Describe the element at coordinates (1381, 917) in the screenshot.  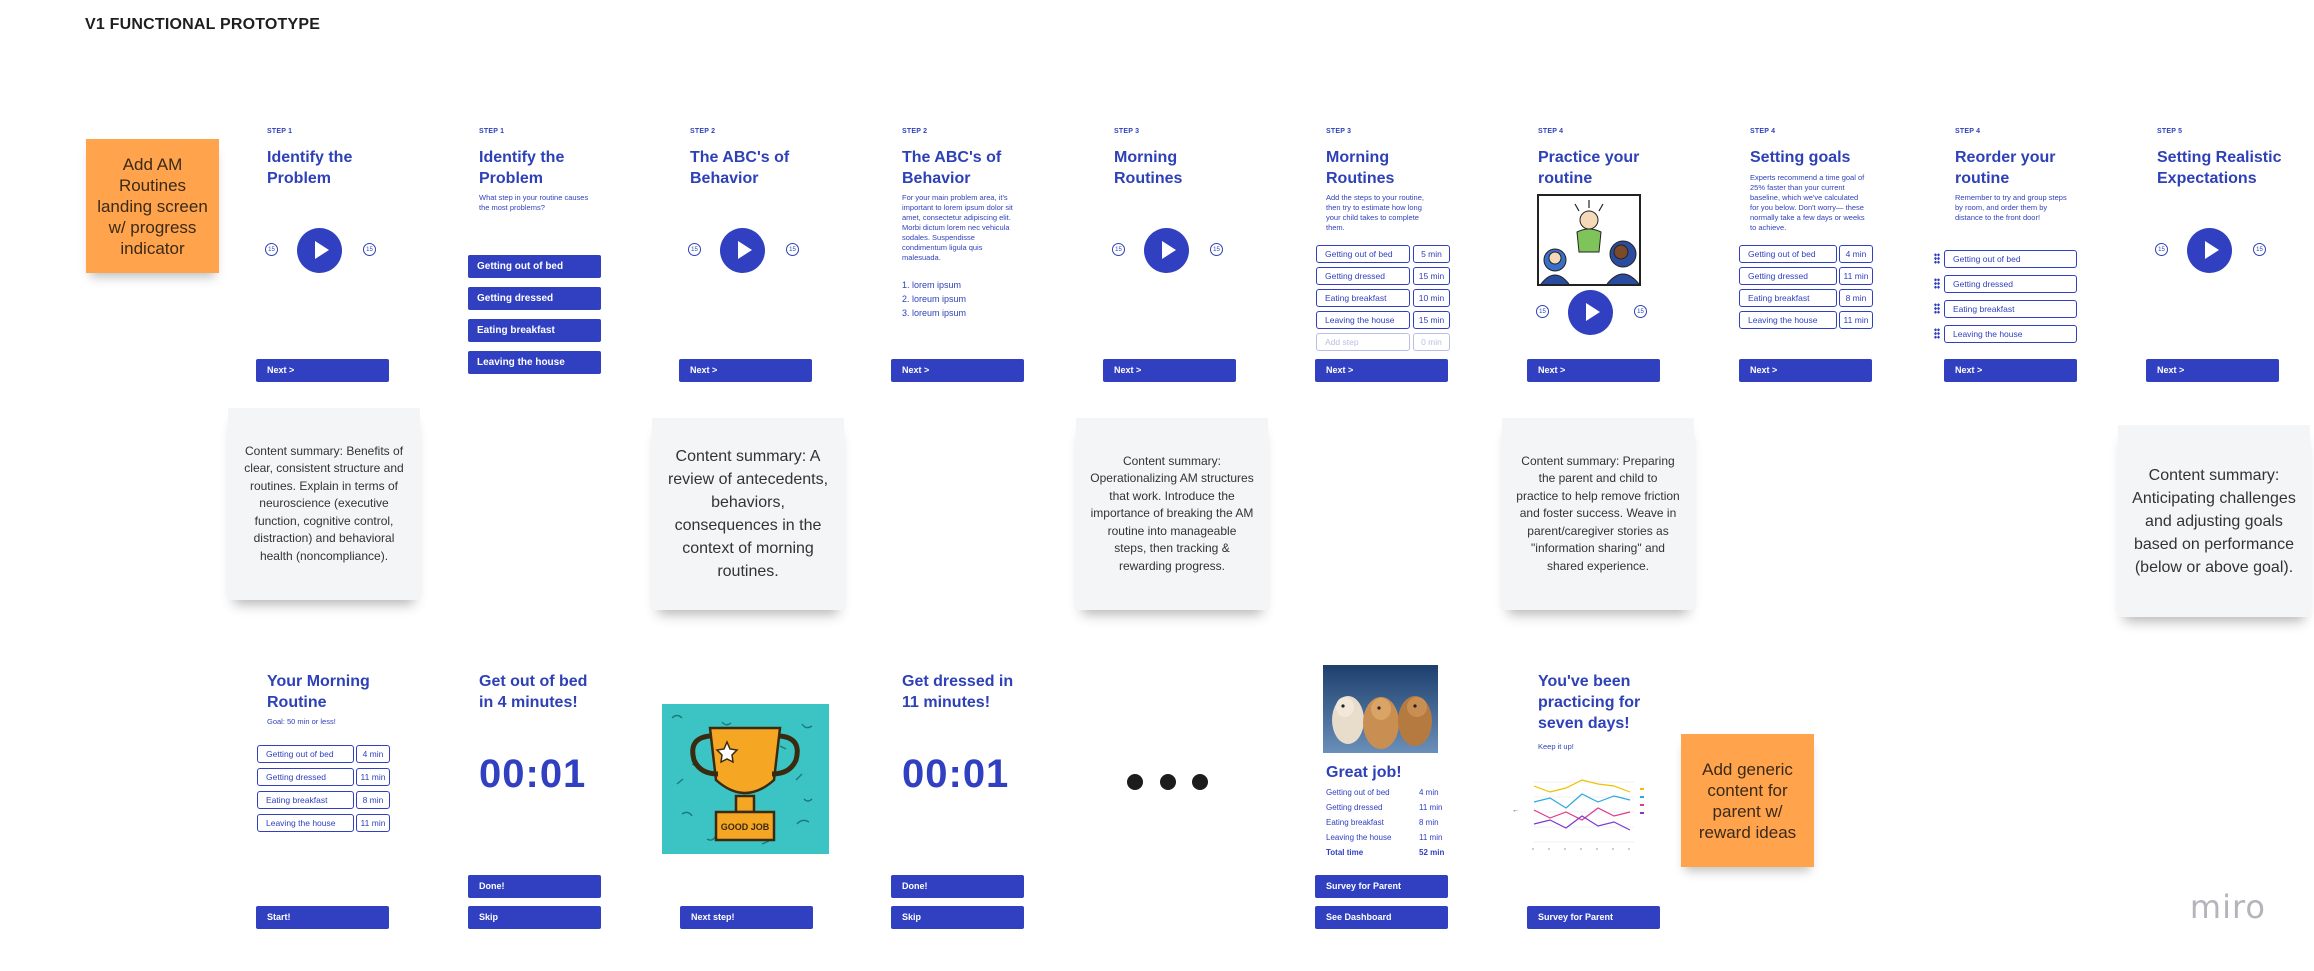
I see `see-dashboard-button: See Dashboard` at that location.